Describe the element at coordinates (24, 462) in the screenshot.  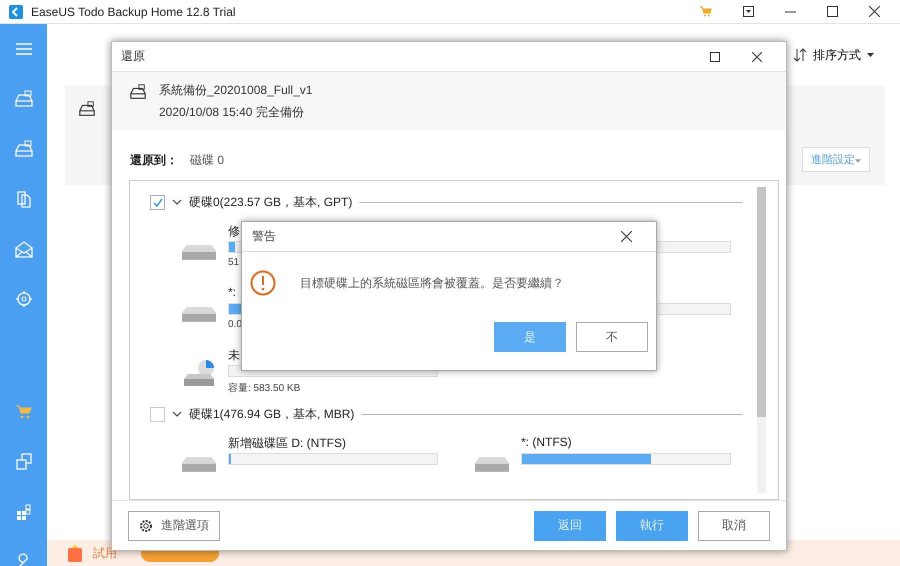
I see `clone-icon` at that location.